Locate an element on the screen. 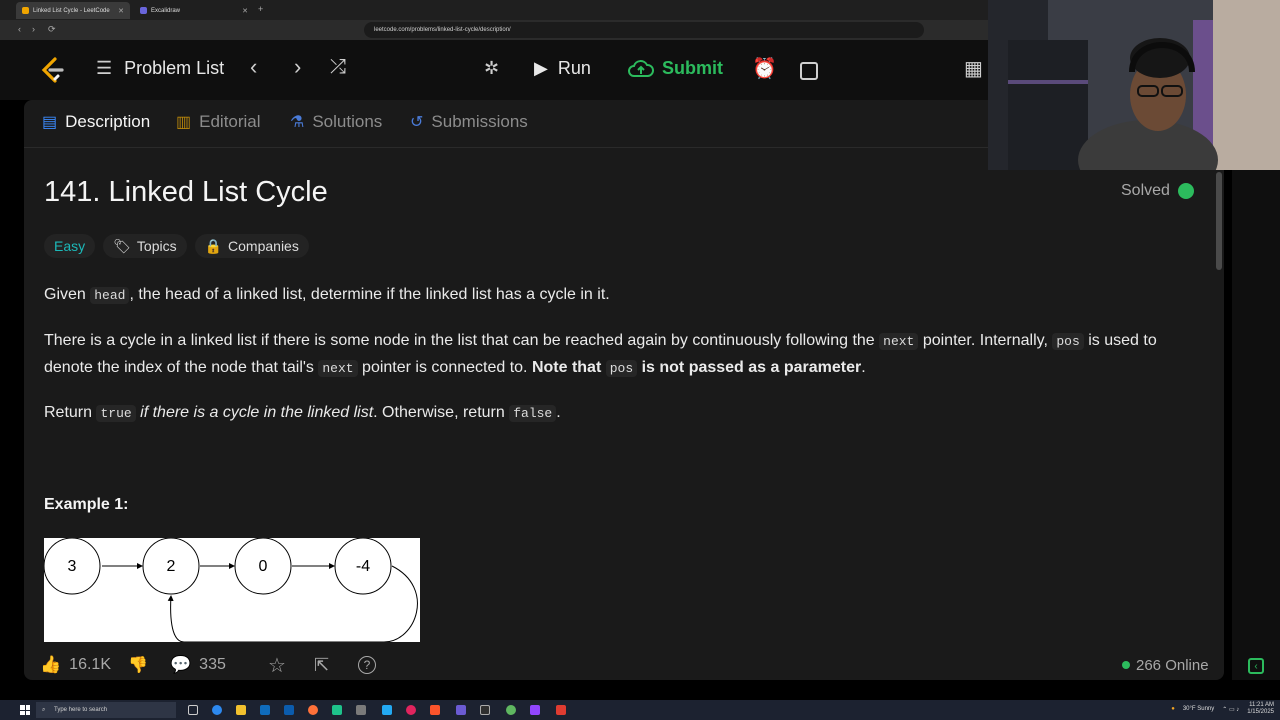 Image resolution: width=1280 pixels, height=720 pixels. companies-badge: 🔒 Companies is located at coordinates (251, 246).